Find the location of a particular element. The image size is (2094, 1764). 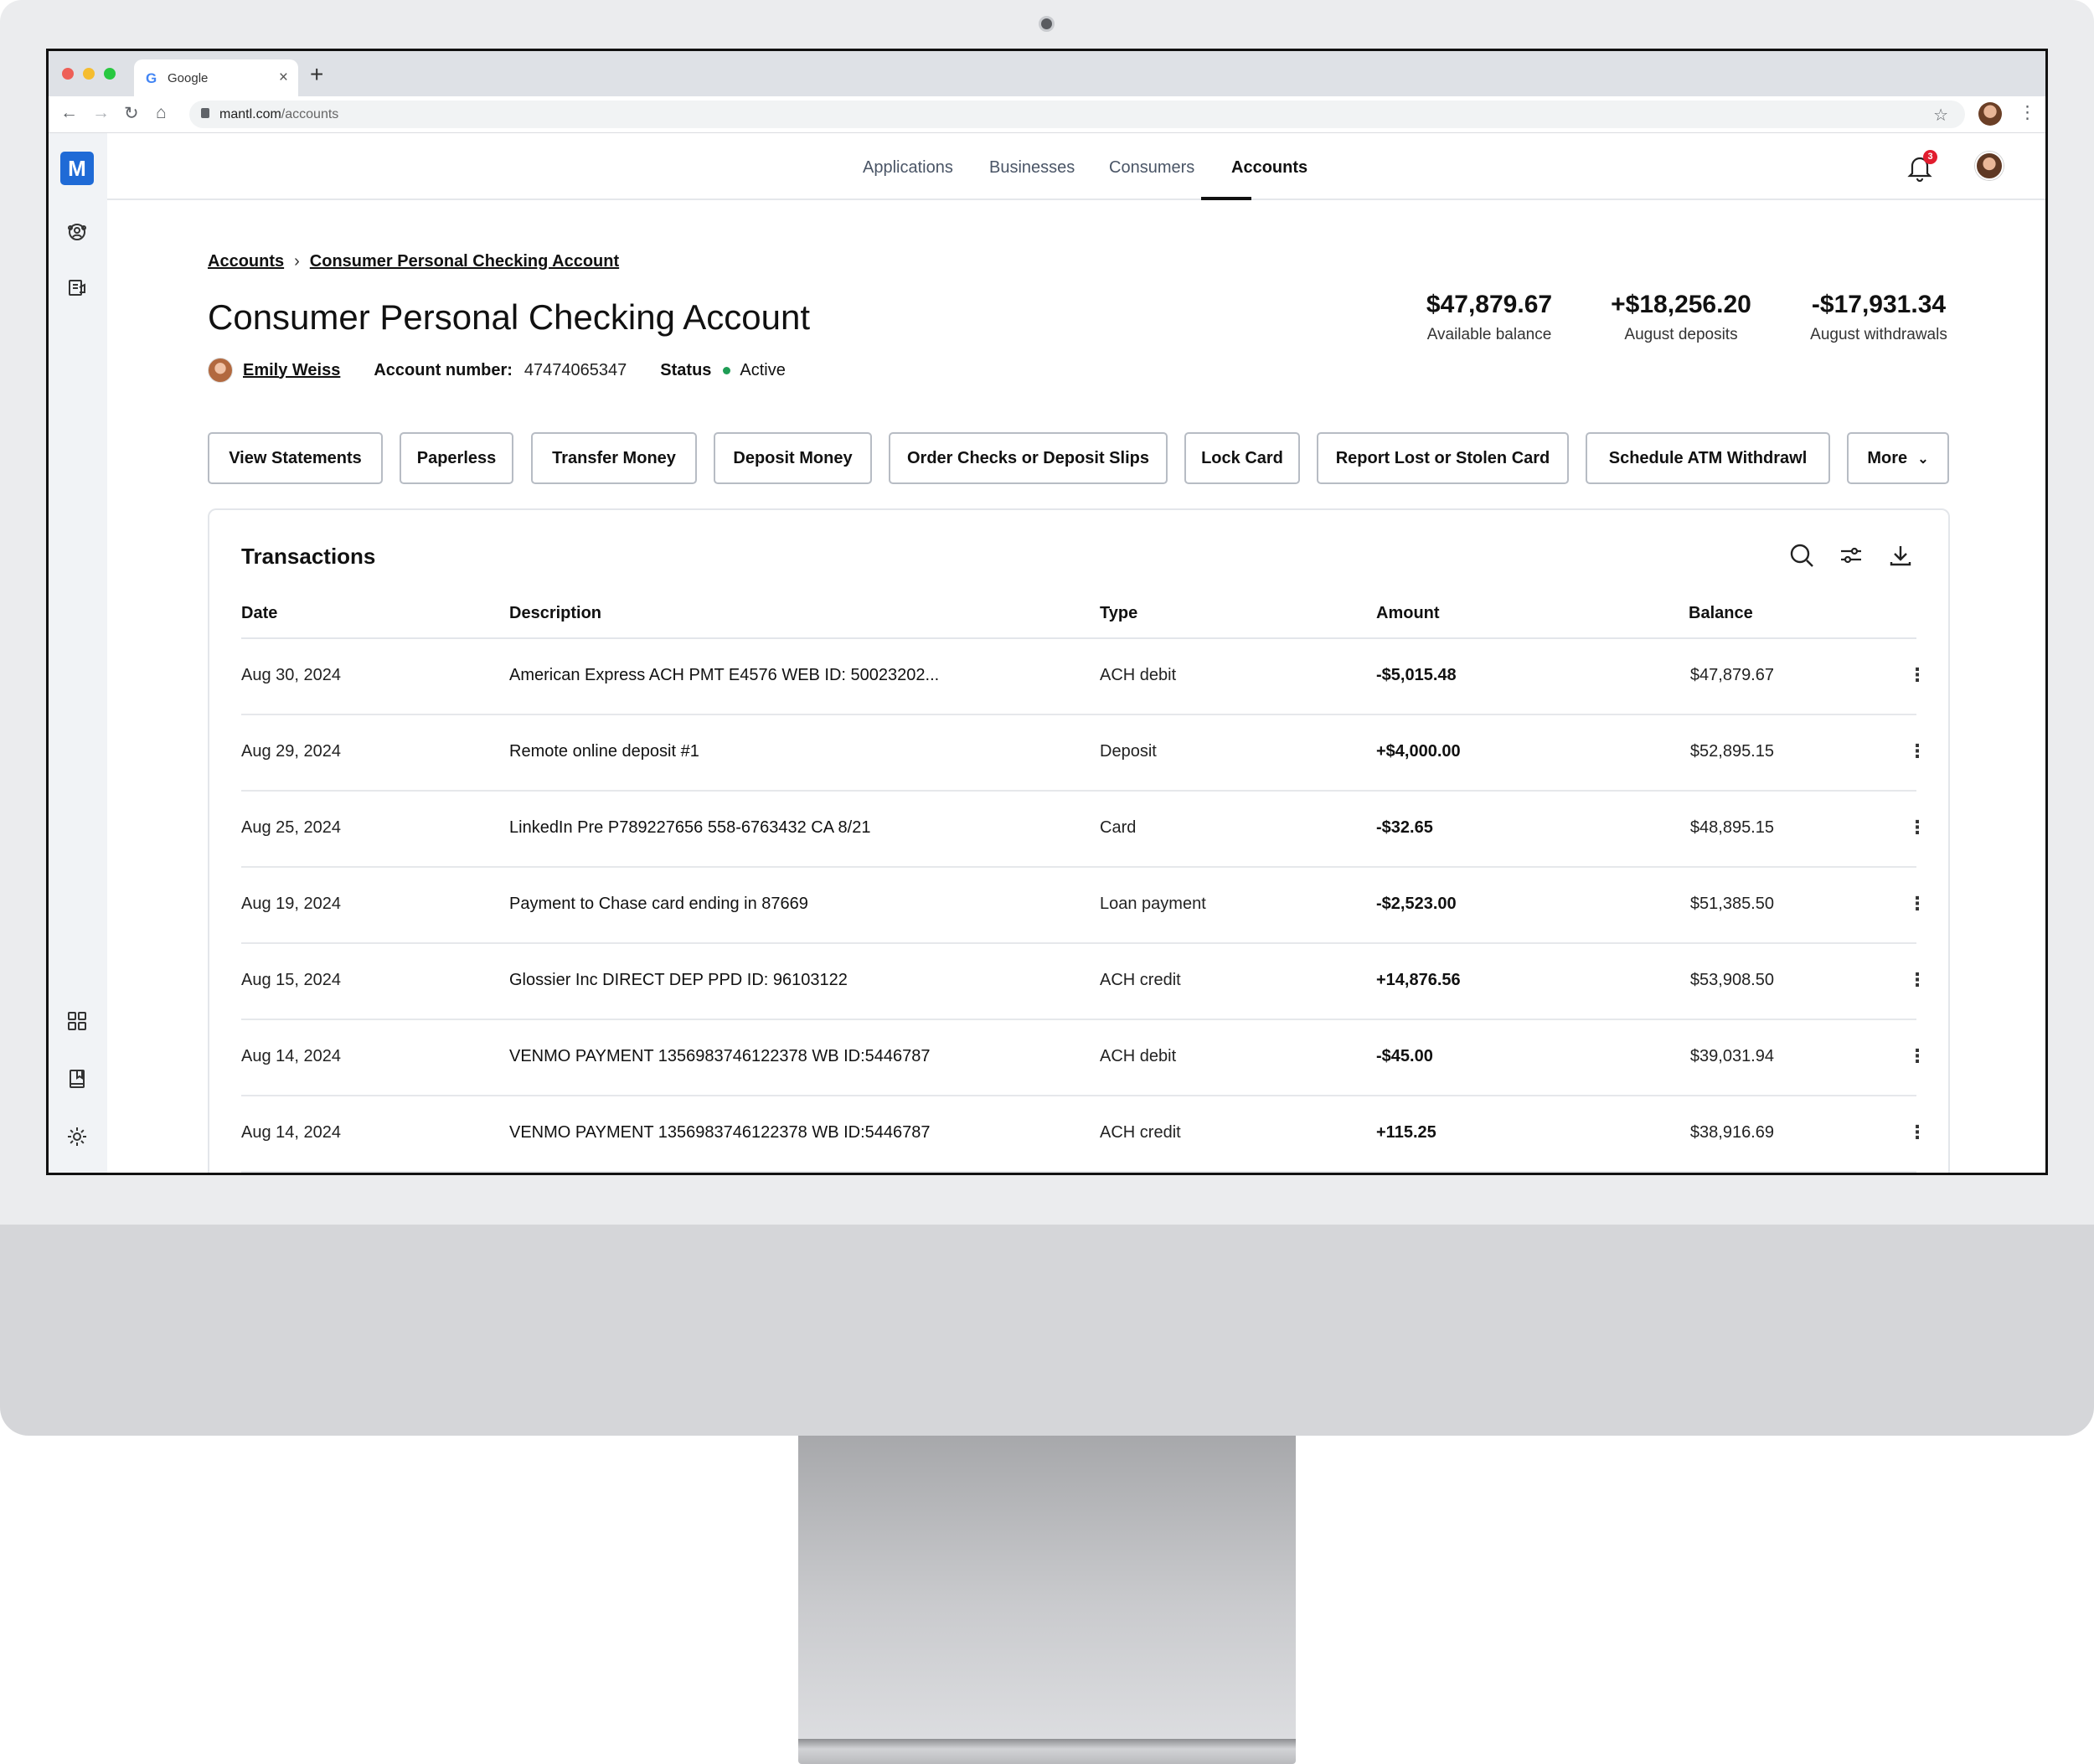

row-amount: -$2,523.00 is located at coordinates (1416, 904).